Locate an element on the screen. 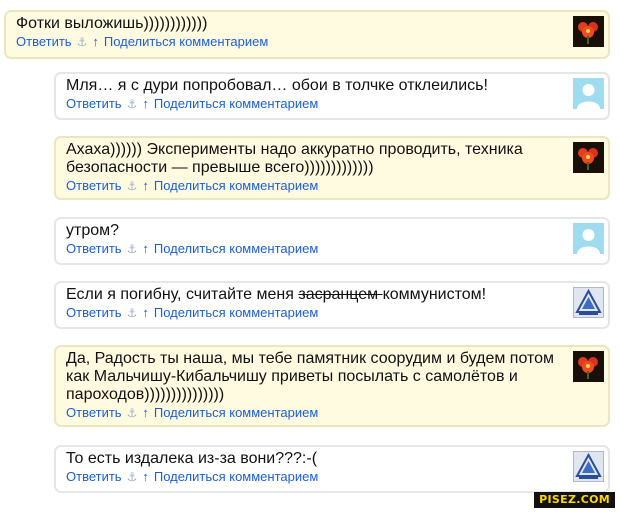 The image size is (620, 513). comment-text: То есть издалека из-за вони???:-( is located at coordinates (192, 458).